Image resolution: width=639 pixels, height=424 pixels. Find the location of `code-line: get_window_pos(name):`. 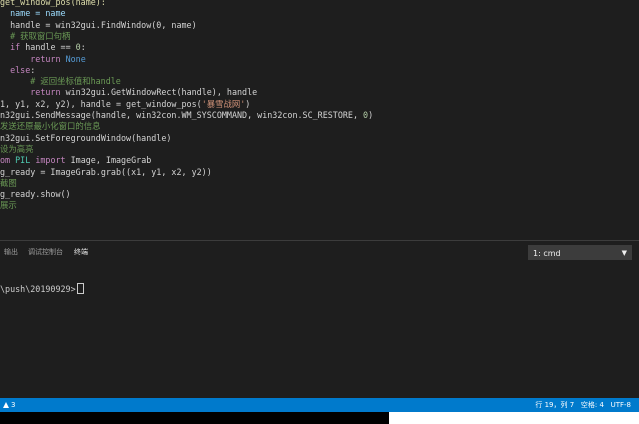

code-line: get_window_pos(name): is located at coordinates (53, 4).